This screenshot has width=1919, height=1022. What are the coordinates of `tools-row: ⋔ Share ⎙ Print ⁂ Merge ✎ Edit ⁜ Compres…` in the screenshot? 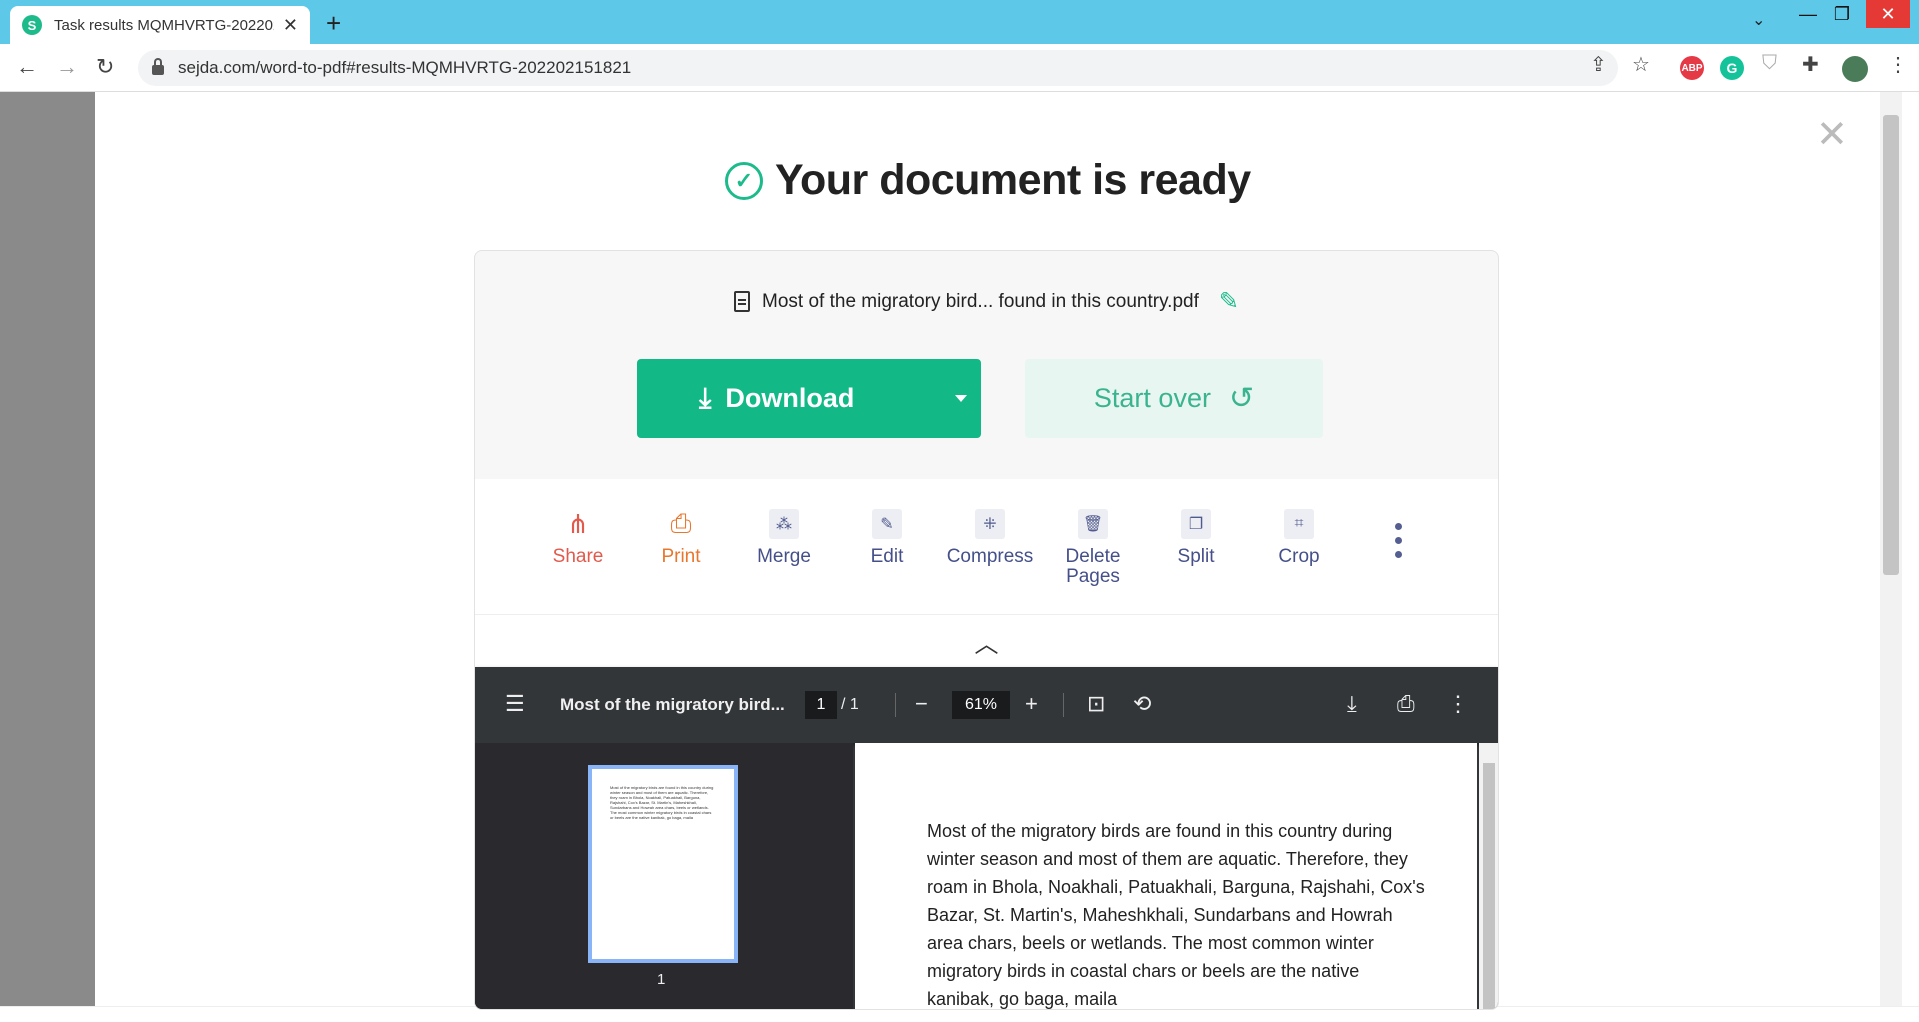 It's located at (986, 546).